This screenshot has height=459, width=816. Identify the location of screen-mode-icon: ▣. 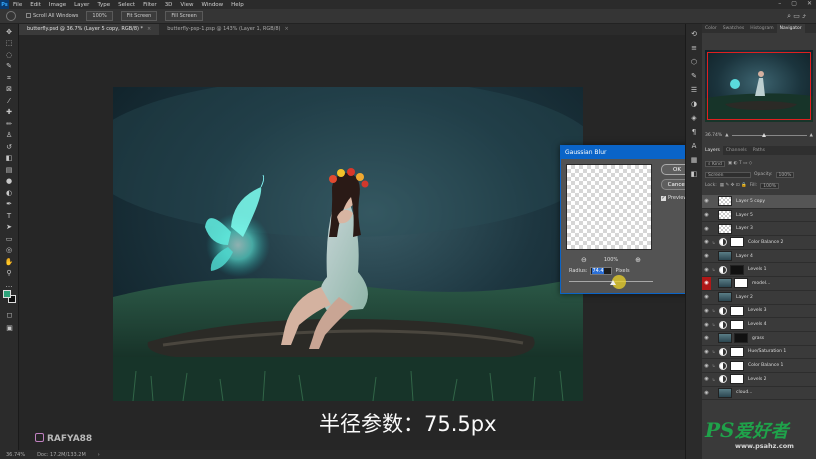
(9, 328).